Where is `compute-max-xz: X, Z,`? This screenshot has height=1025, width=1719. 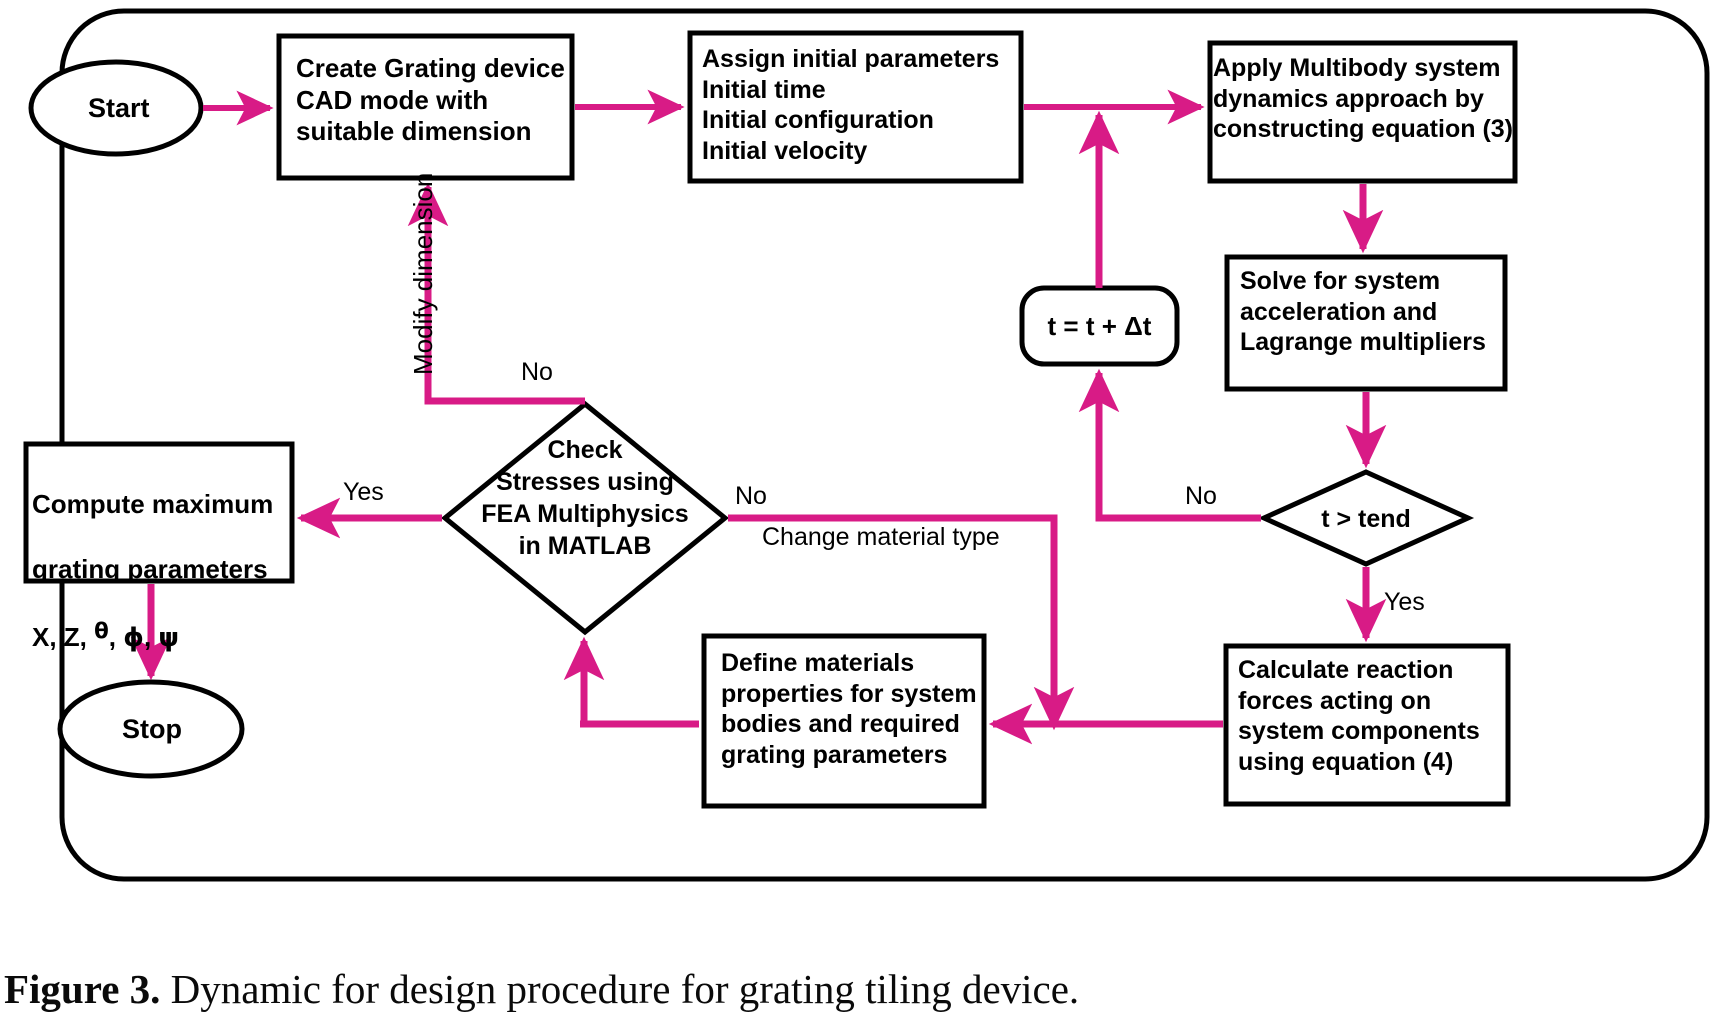 compute-max-xz: X, Z, is located at coordinates (63, 636).